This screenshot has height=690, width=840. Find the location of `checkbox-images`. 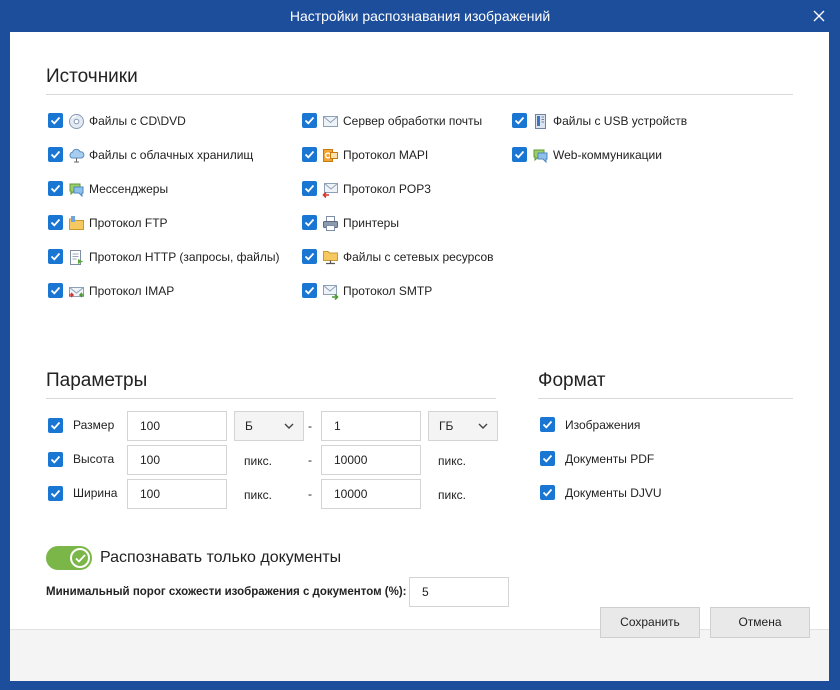

checkbox-images is located at coordinates (547, 424).